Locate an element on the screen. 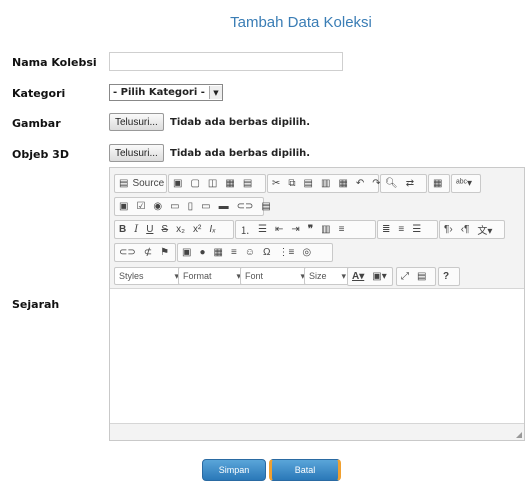 Image resolution: width=526 pixels, height=481 pixels. select-all-button: ▦ is located at coordinates (439, 183).